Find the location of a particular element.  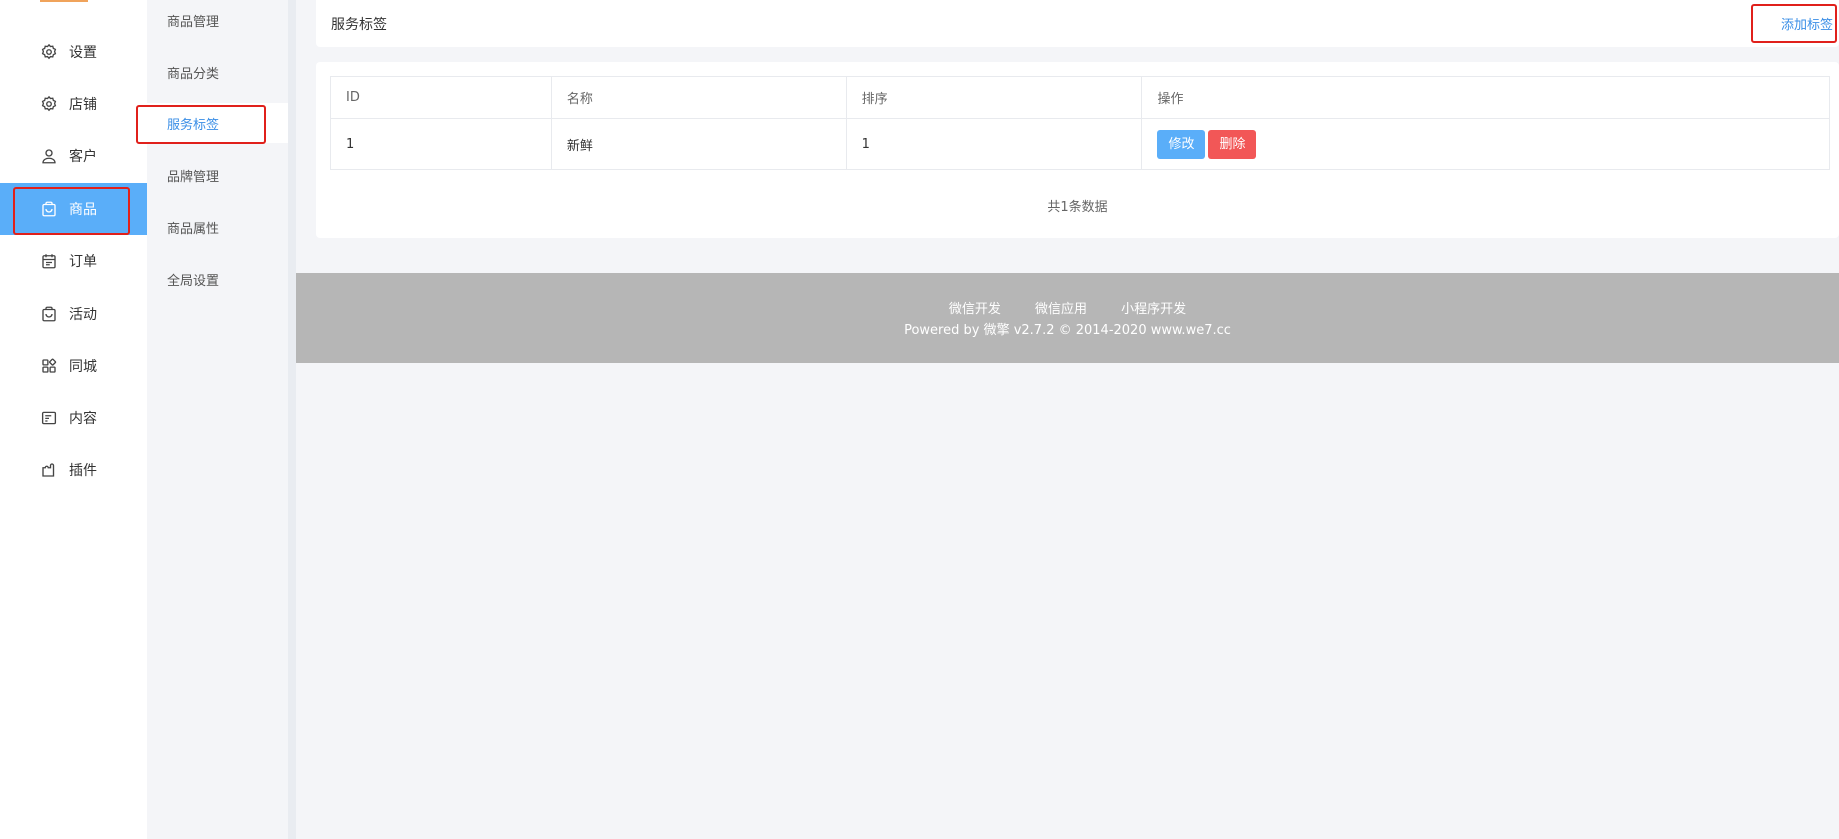

footer-link-miniprogram-dev: 小程序开发 is located at coordinates (1153, 309).